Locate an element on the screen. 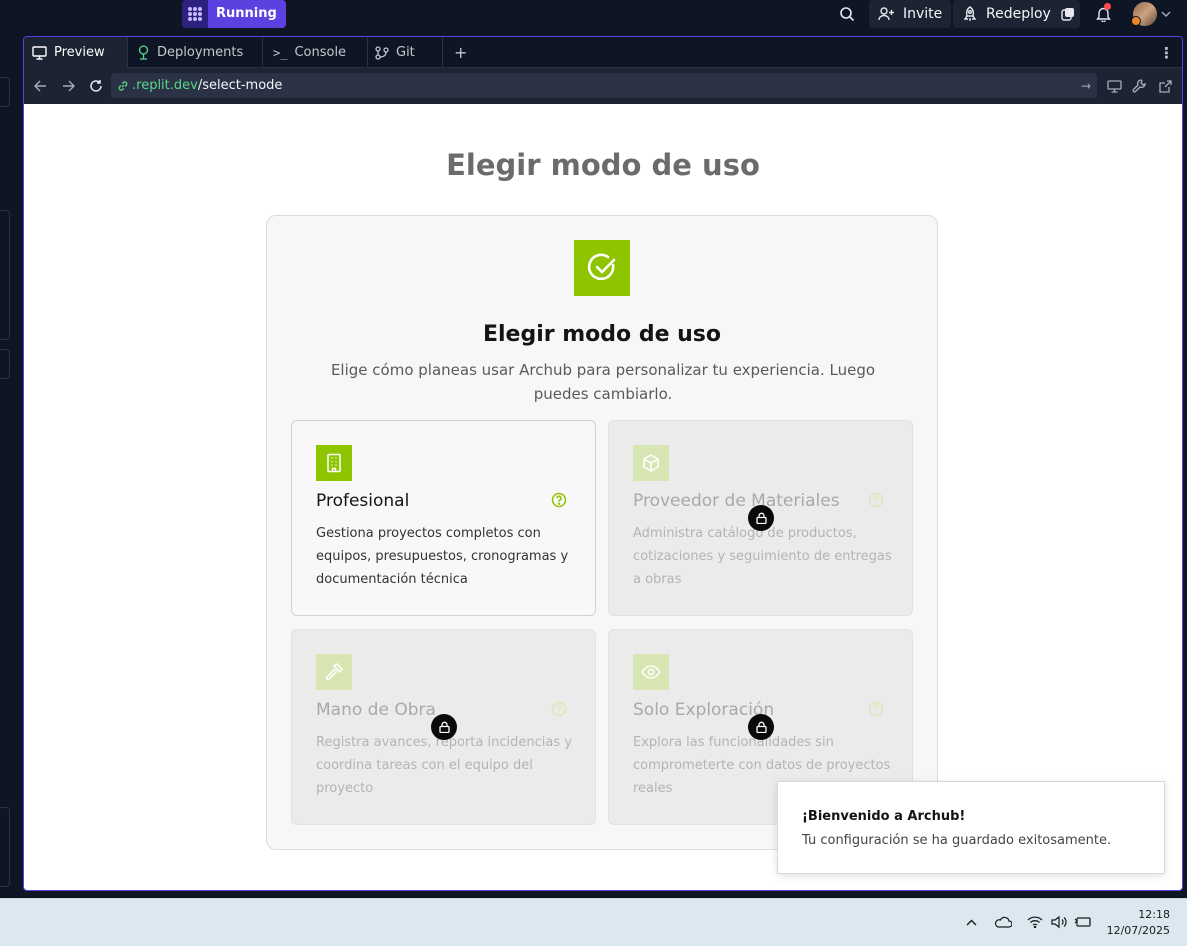 This screenshot has height=946, width=1187. system-clock: 12:18 12/07/2025 is located at coordinates (1138, 923).